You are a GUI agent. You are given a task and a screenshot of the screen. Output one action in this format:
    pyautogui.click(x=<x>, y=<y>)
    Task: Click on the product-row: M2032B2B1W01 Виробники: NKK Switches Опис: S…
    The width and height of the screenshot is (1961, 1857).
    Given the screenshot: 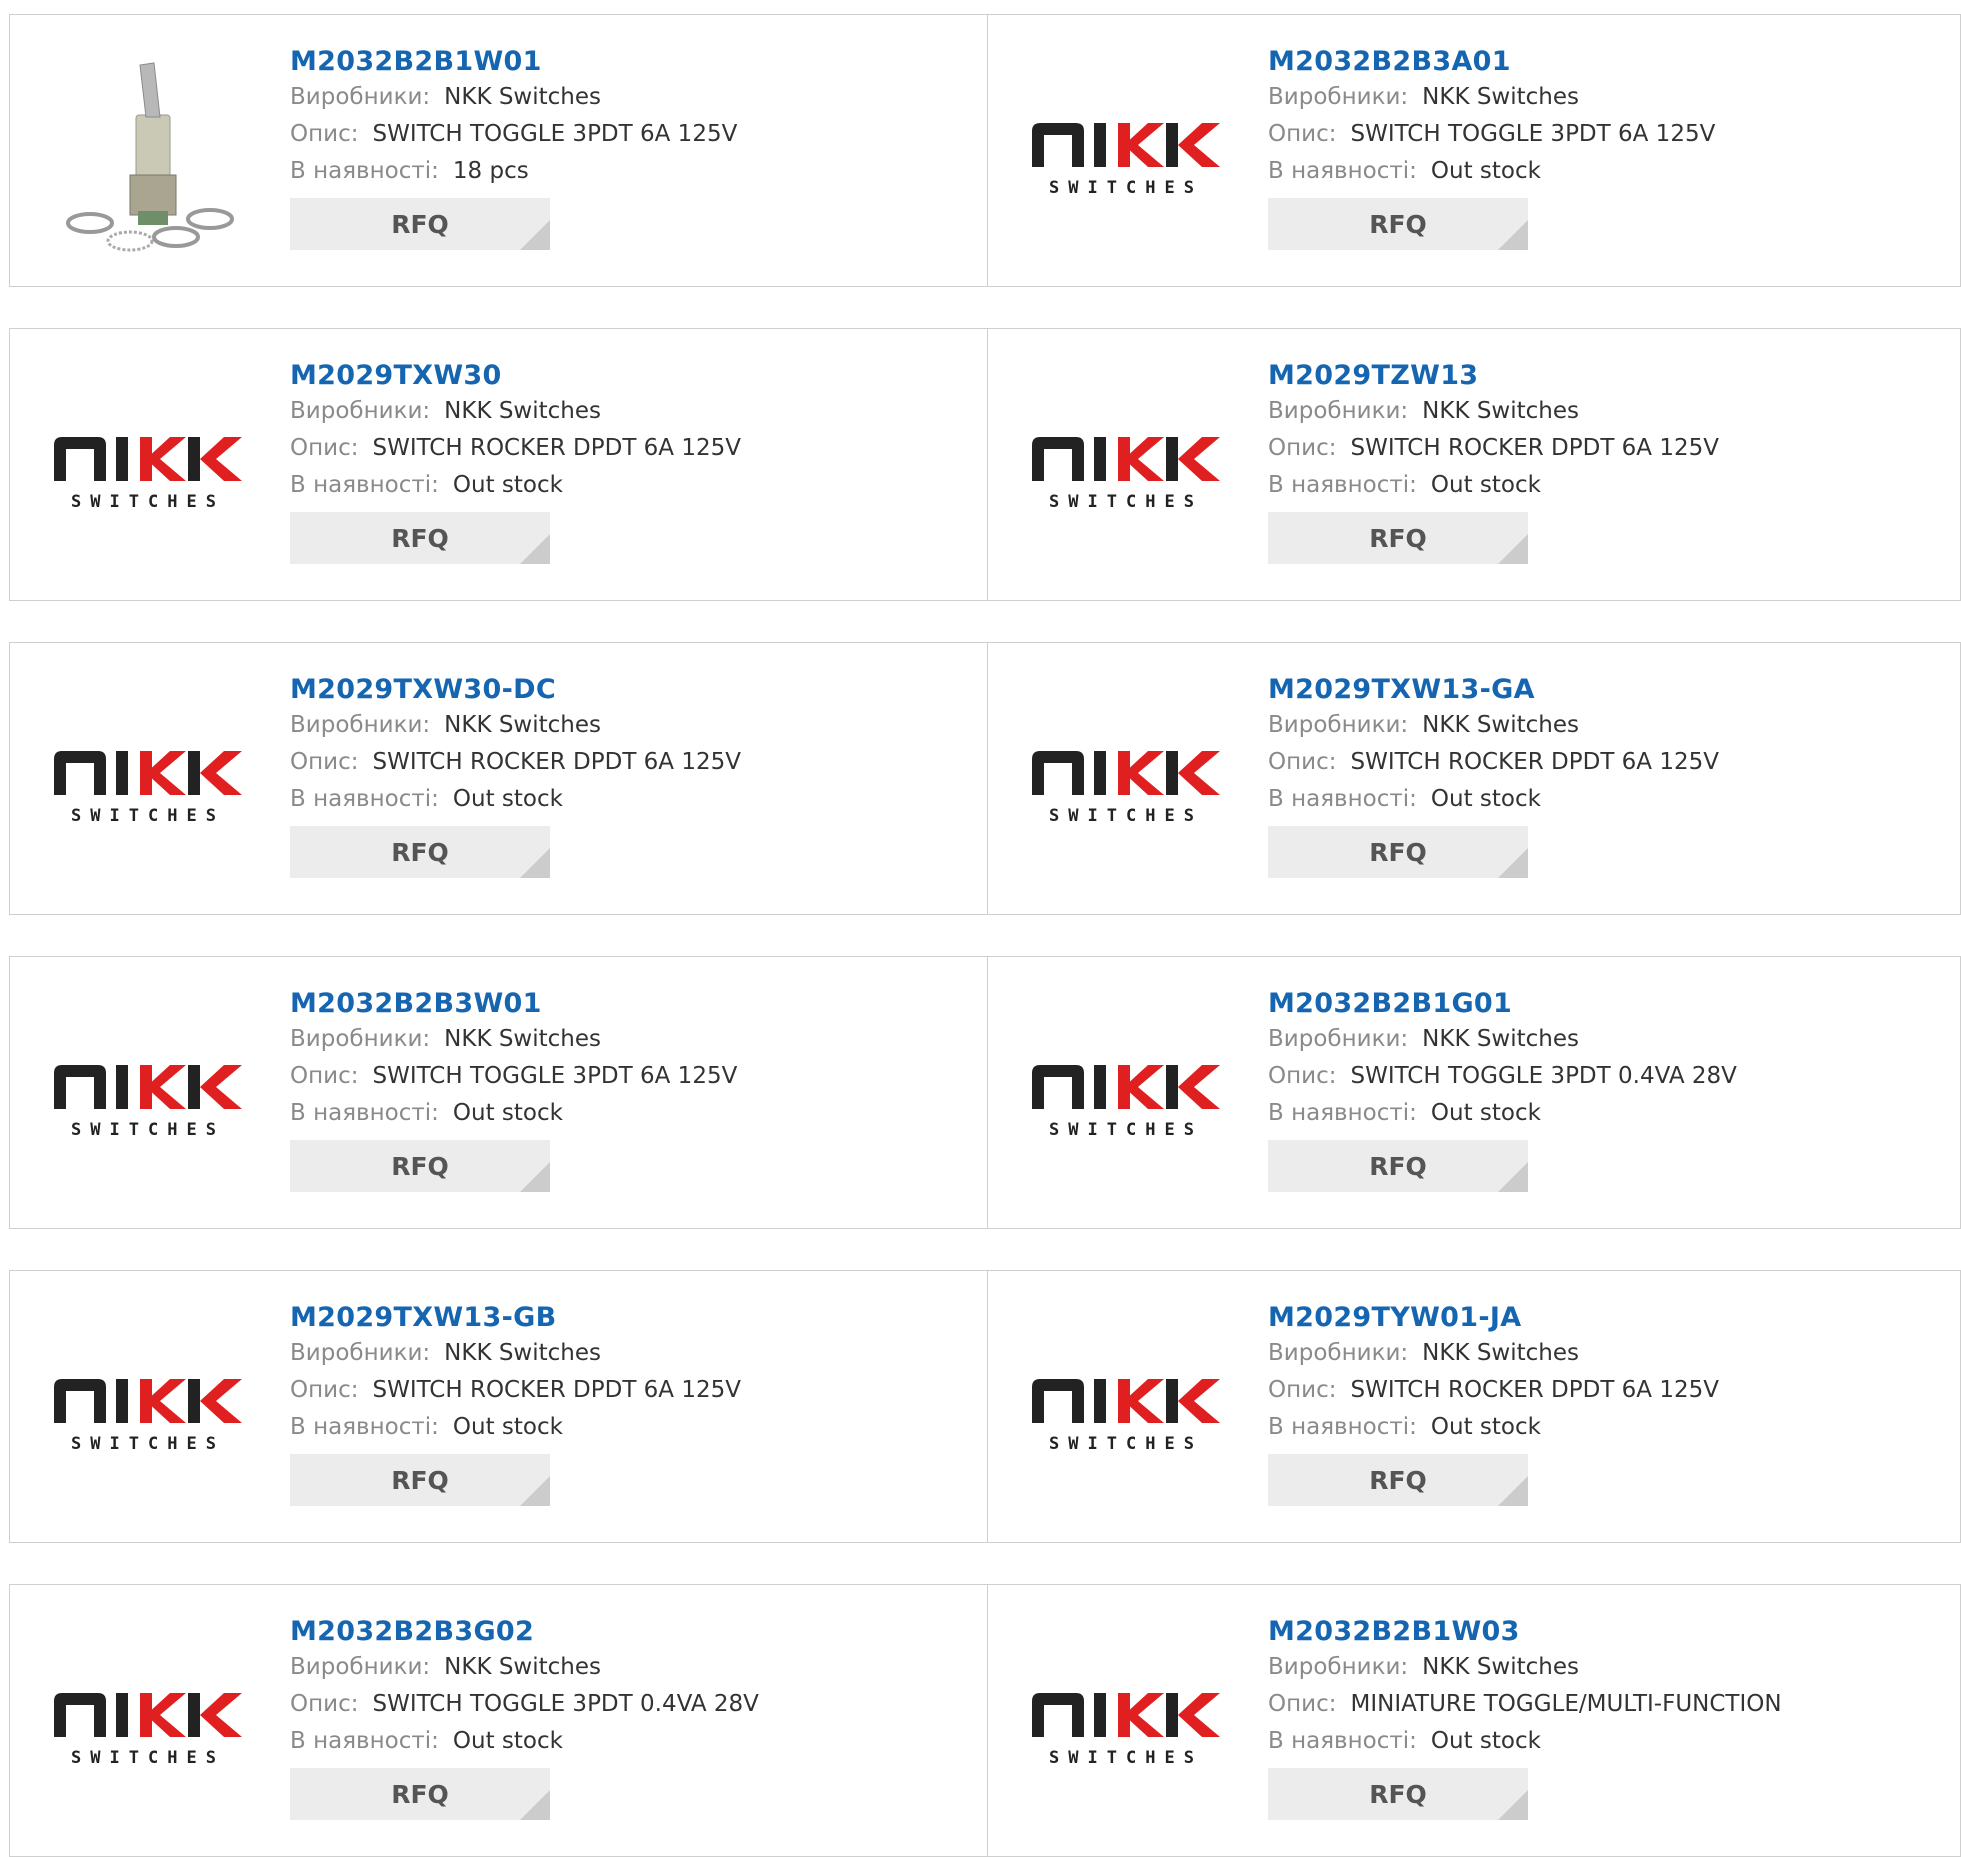 What is the action you would take?
    pyautogui.click(x=985, y=150)
    